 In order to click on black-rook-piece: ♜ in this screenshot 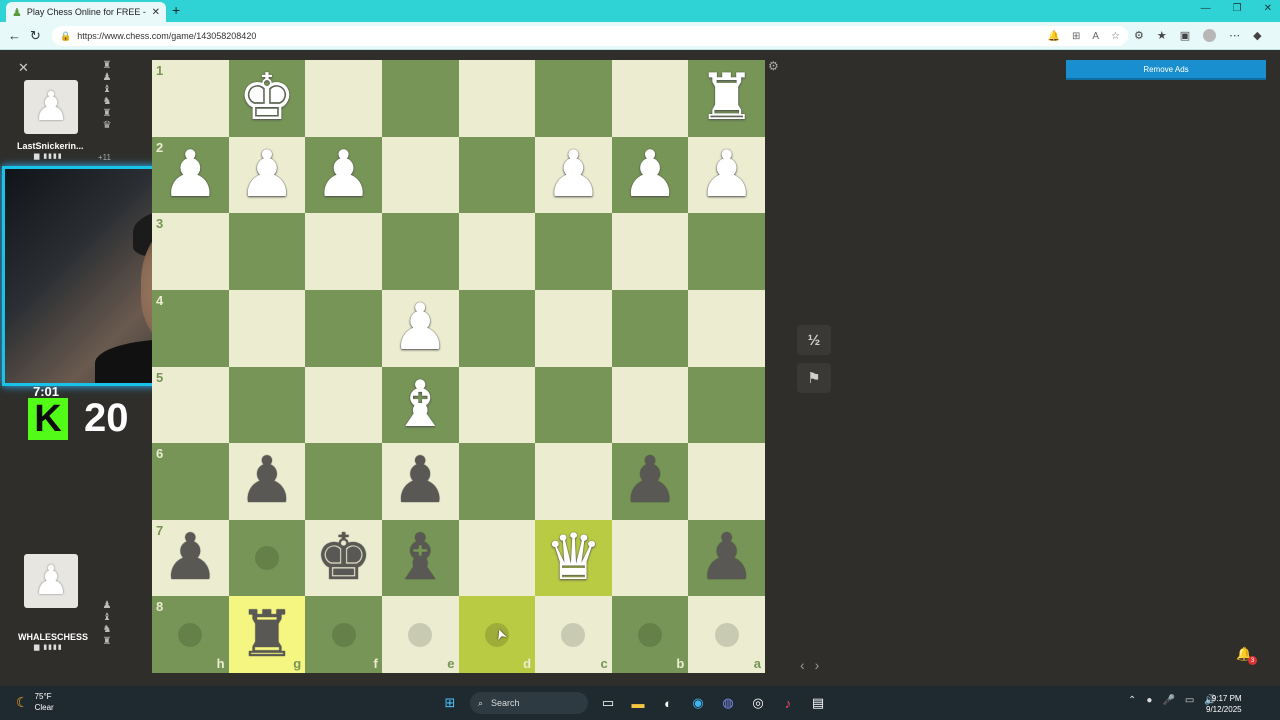, I will do `click(266, 635)`.